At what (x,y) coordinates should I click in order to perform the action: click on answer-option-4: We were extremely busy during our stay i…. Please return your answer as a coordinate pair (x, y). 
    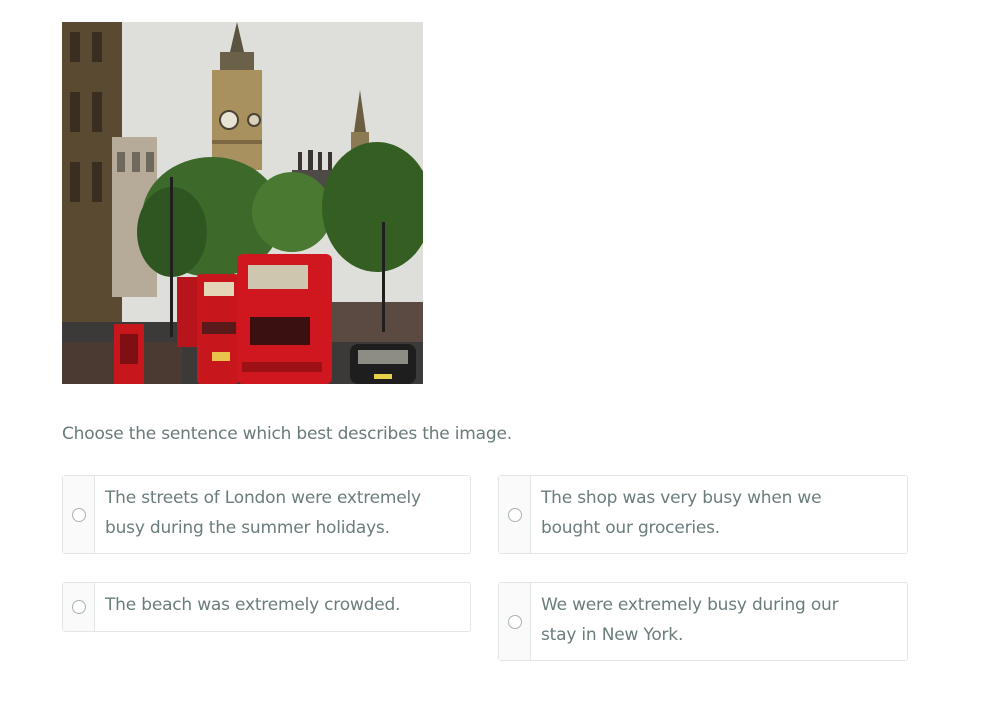
    Looking at the image, I should click on (703, 621).